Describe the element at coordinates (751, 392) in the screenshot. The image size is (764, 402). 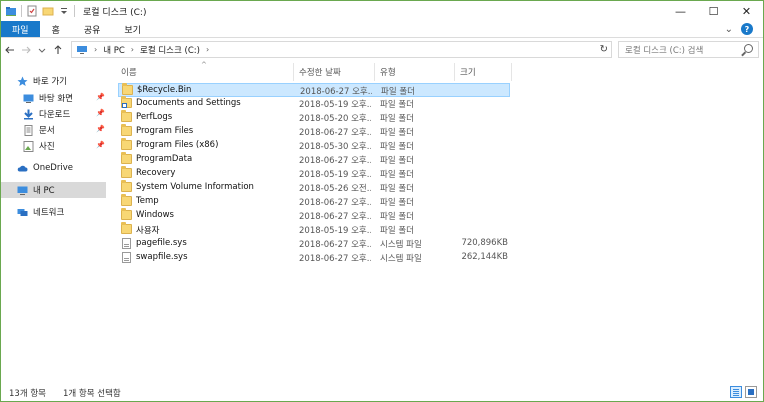
I see `large-icons-view-icon` at that location.